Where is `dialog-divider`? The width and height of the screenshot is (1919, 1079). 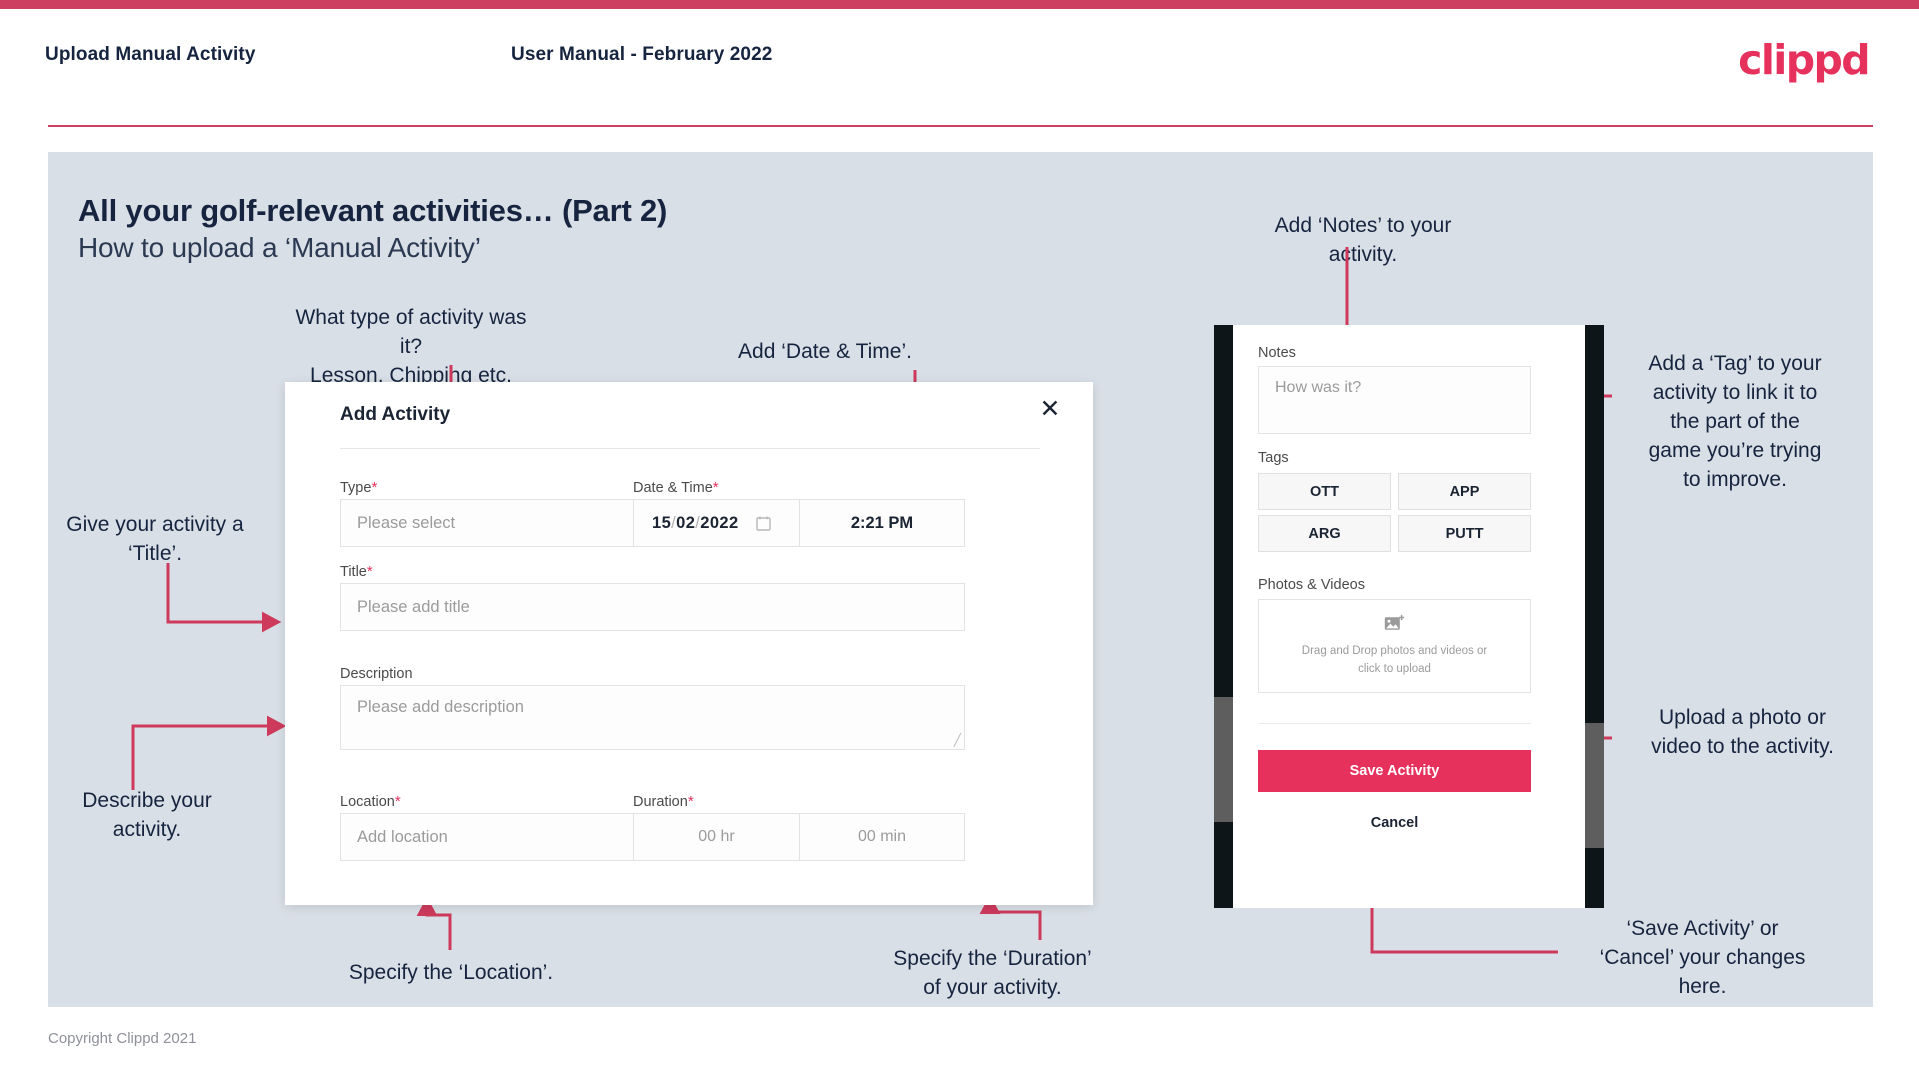
dialog-divider is located at coordinates (690, 448).